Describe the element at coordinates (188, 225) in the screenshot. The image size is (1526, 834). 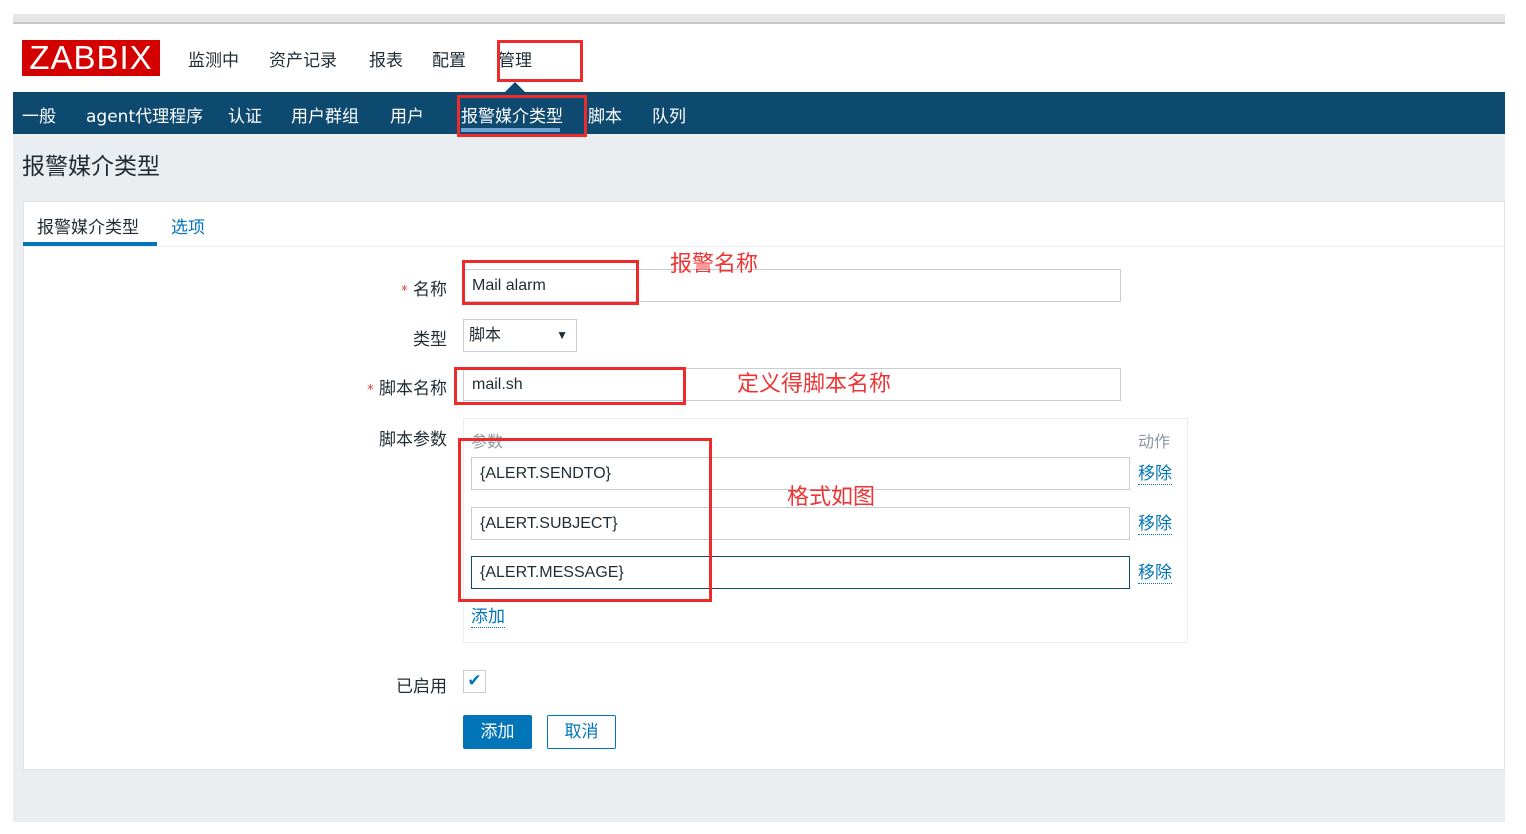
I see `tab-options: 选项` at that location.